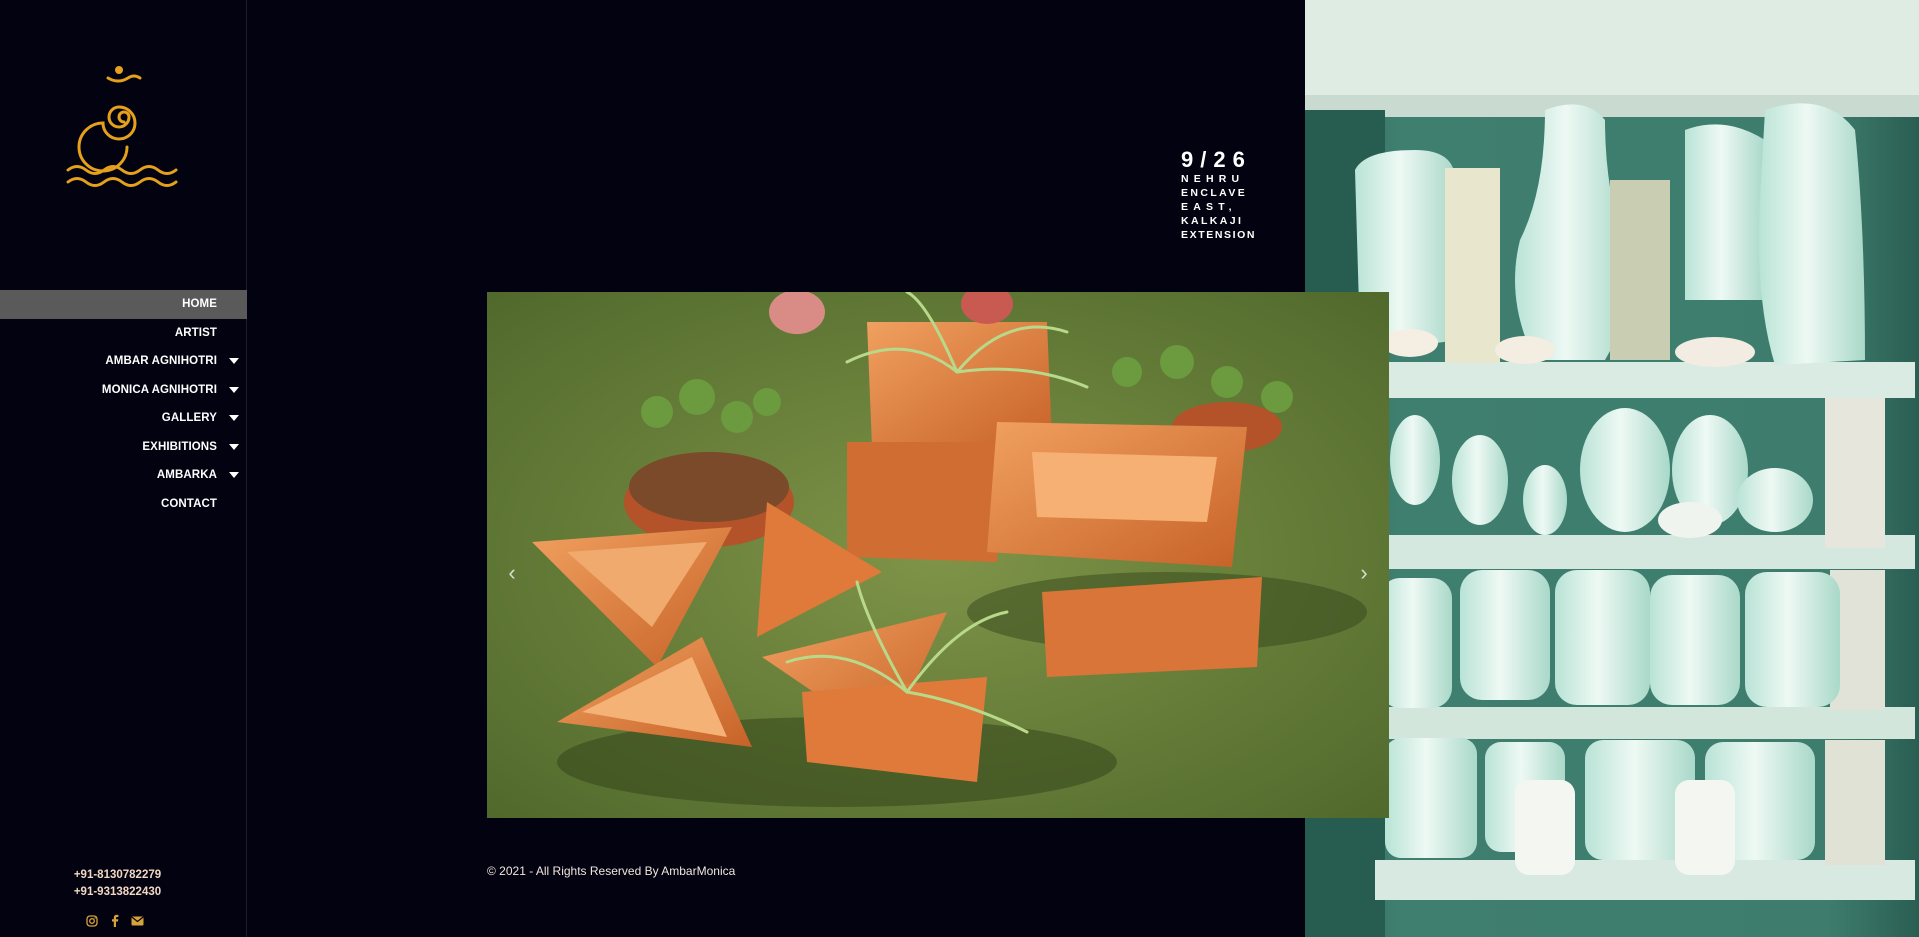 The image size is (1919, 937). I want to click on nav-item-ambarka: AMBARKA, so click(123, 475).